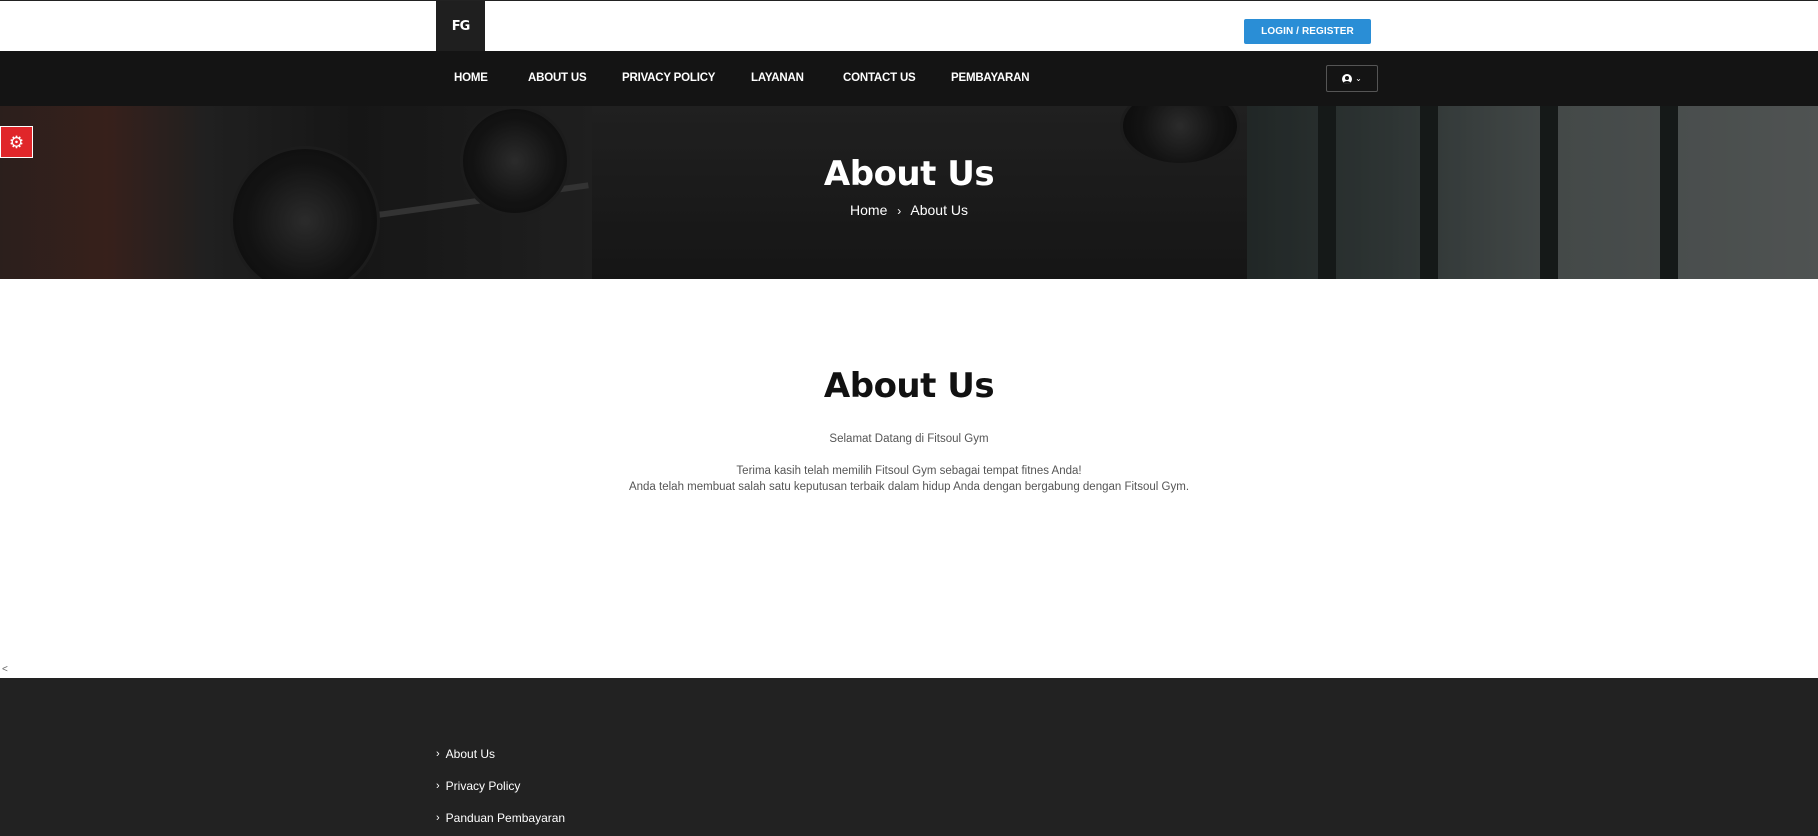  What do you see at coordinates (990, 78) in the screenshot?
I see `nav-item-pembayaran: PEMBAYARAN` at bounding box center [990, 78].